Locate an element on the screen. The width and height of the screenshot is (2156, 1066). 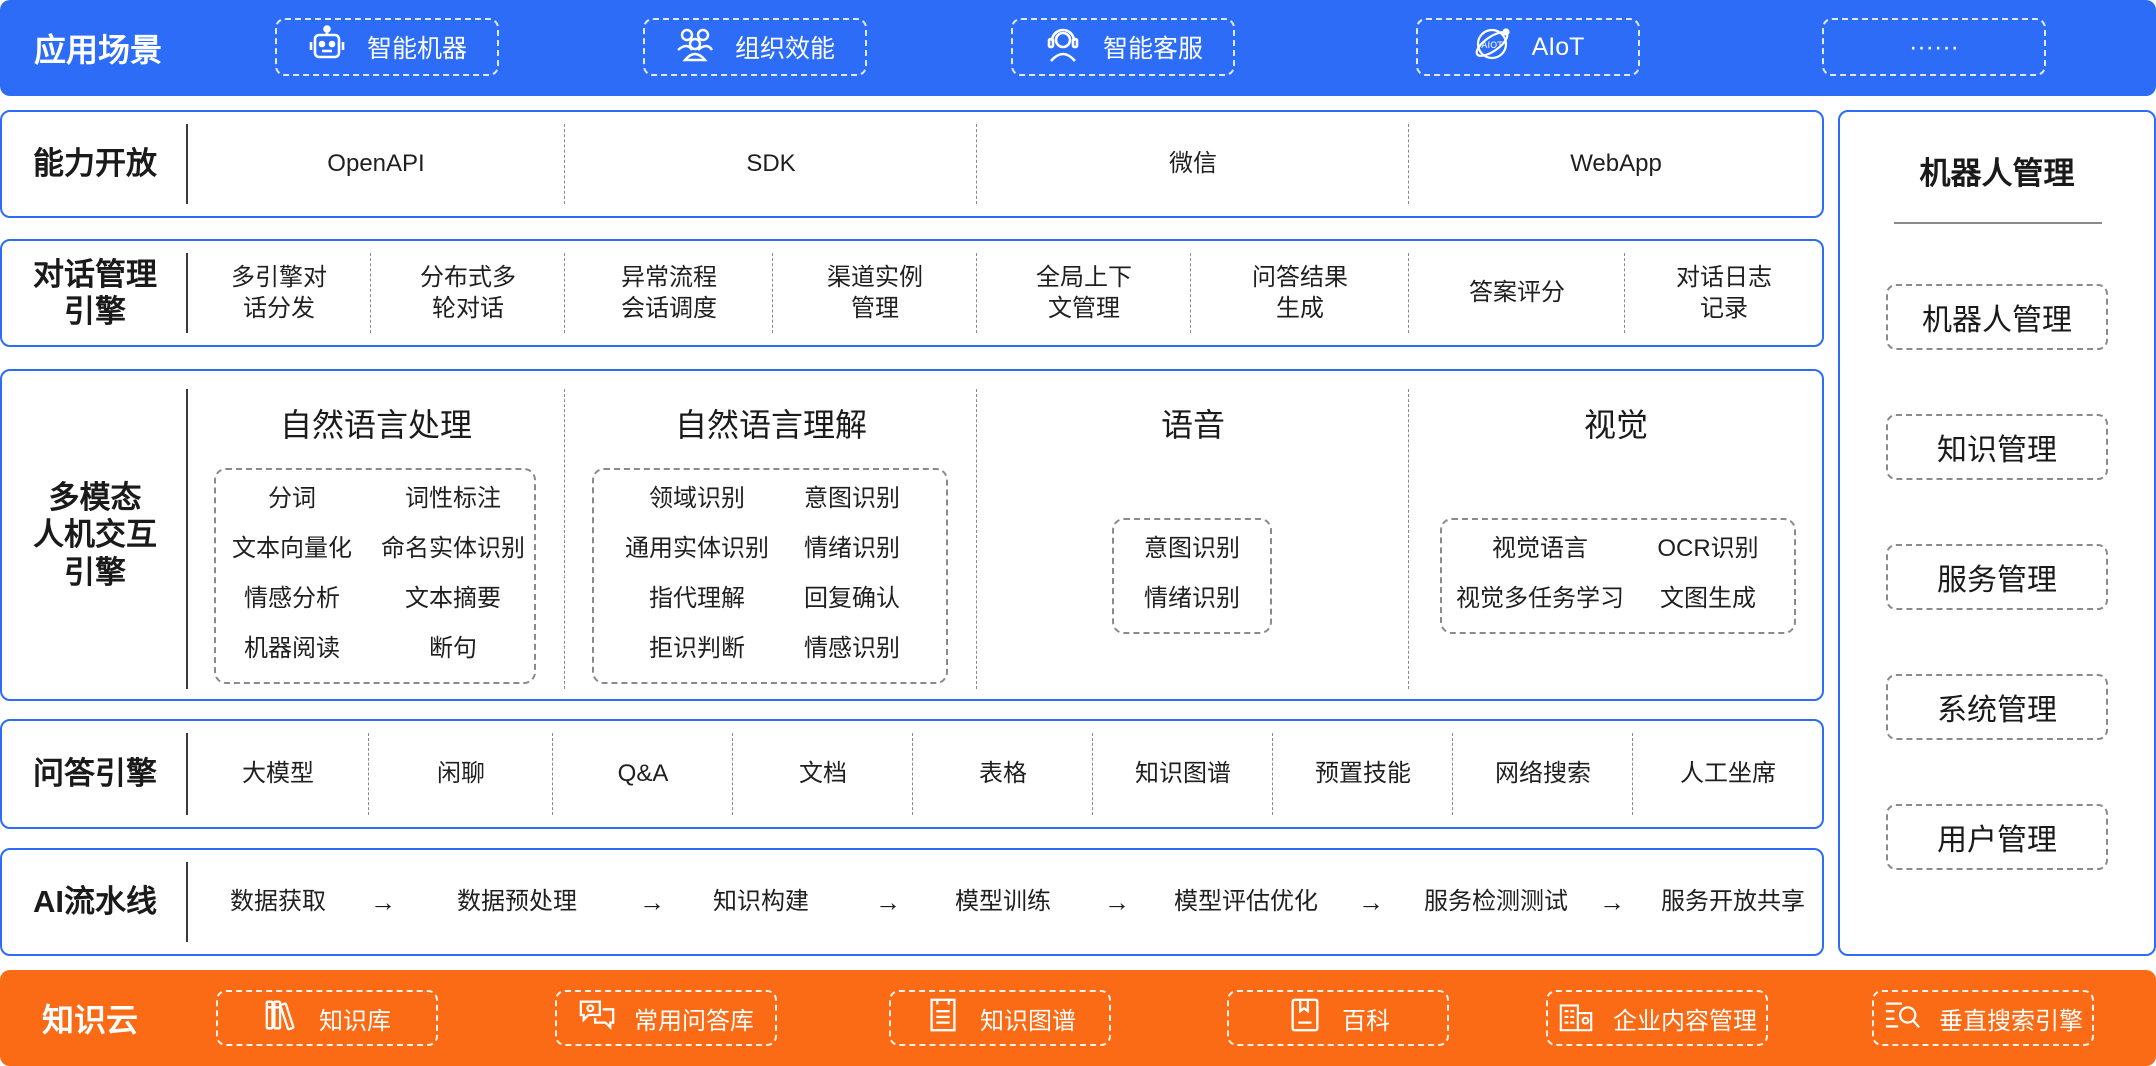
nlu-item: 拒识判断 is located at coordinates (697, 649).